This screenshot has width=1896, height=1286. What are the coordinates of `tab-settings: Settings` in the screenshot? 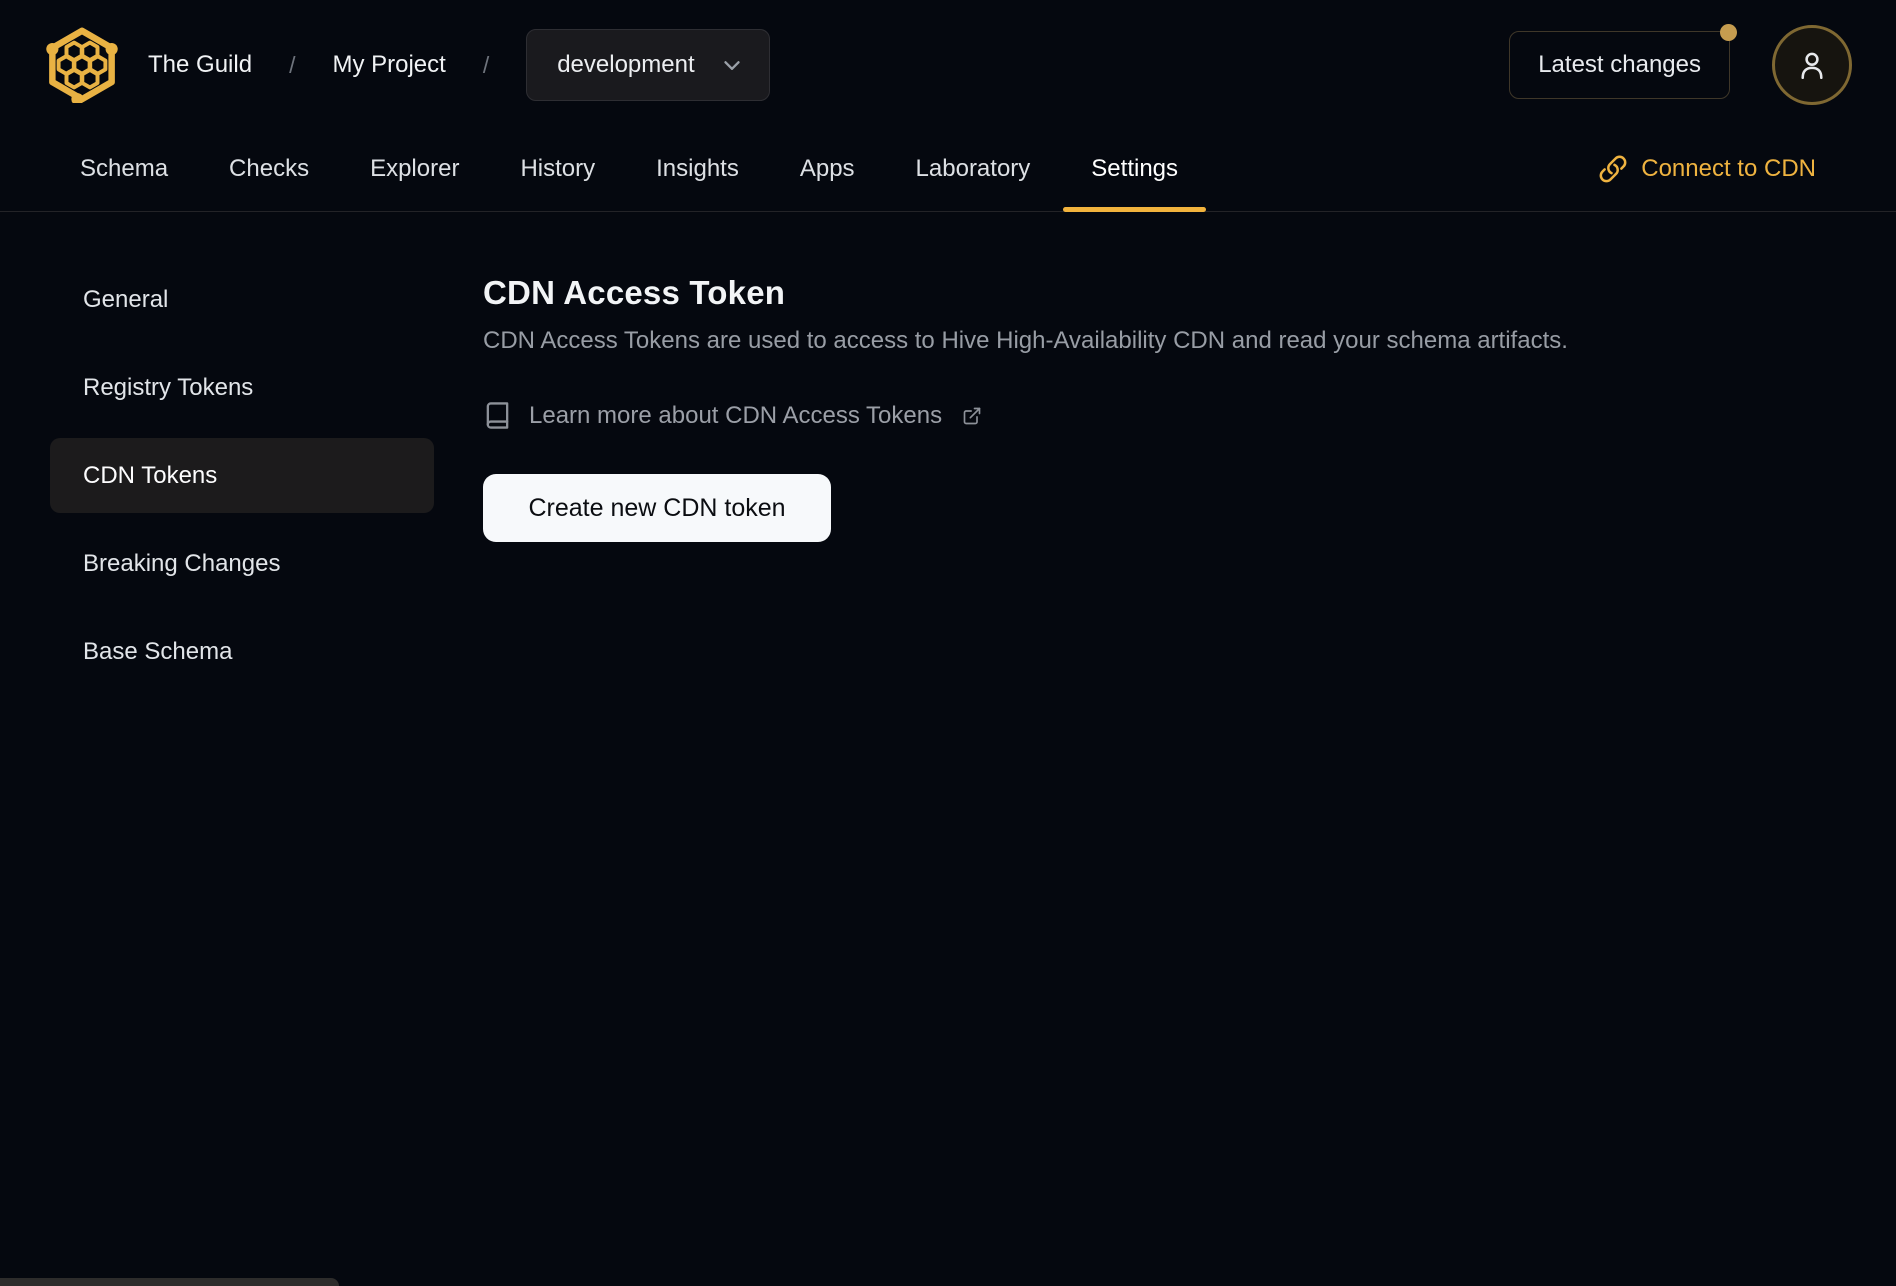 It's located at (1134, 169).